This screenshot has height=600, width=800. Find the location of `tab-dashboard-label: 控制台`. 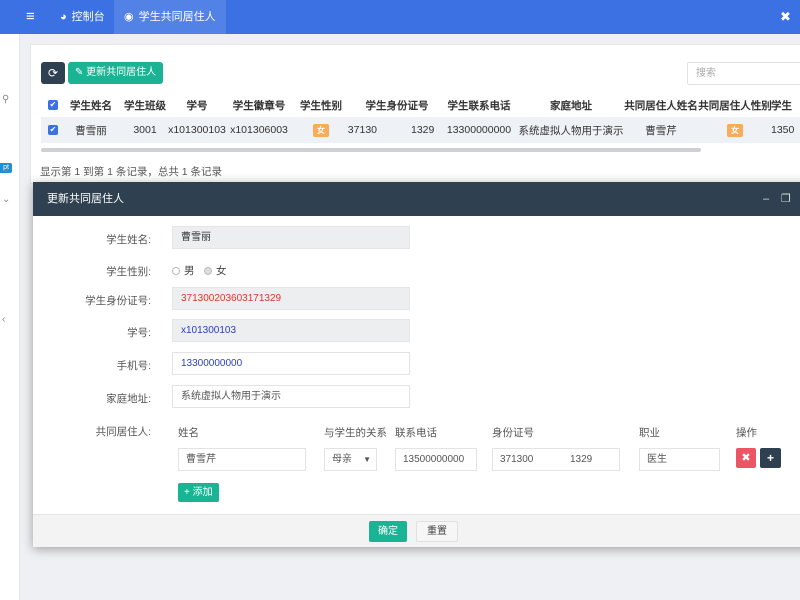

tab-dashboard-label: 控制台 is located at coordinates (88, 17).